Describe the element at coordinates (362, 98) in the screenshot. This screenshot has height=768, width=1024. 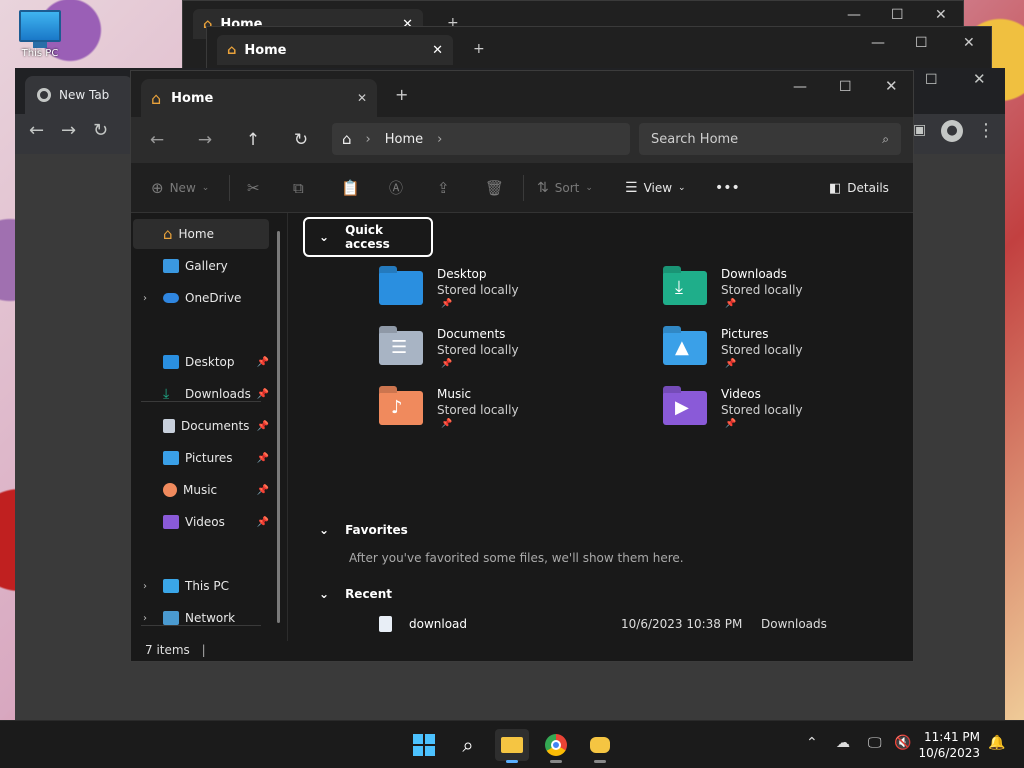
I see `close-tab-icon: ✕` at that location.